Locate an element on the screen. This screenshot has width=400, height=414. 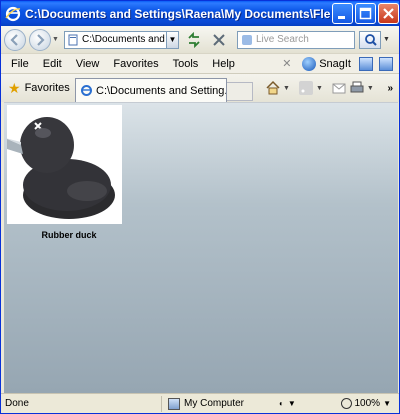
forward-arrow-icon is located at coordinates (41, 39).